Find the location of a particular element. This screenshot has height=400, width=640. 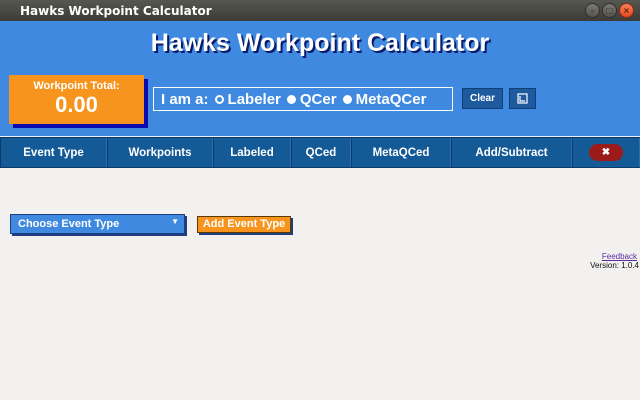

workpoint-total-value: 0.00 is located at coordinates (76, 104).